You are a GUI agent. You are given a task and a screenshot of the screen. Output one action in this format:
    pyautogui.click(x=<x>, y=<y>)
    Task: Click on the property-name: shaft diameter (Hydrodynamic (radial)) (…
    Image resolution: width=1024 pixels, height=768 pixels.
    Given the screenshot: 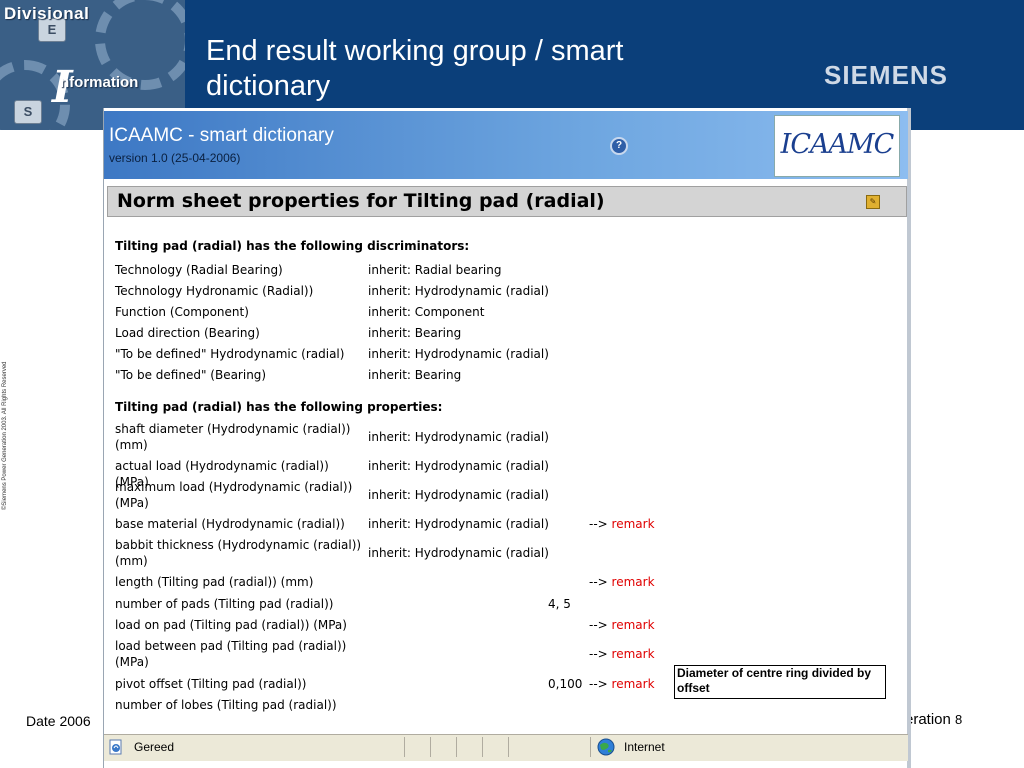 What is the action you would take?
    pyautogui.click(x=233, y=437)
    